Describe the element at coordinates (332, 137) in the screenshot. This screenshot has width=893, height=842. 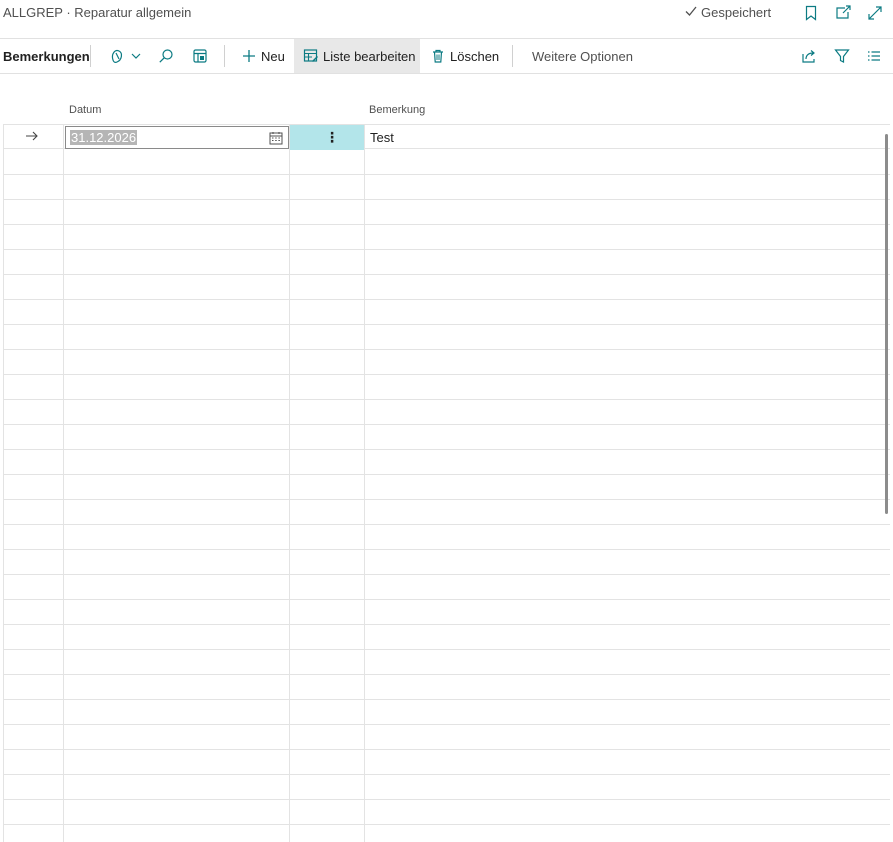
I see `more-actions-icon: ⋮` at that location.